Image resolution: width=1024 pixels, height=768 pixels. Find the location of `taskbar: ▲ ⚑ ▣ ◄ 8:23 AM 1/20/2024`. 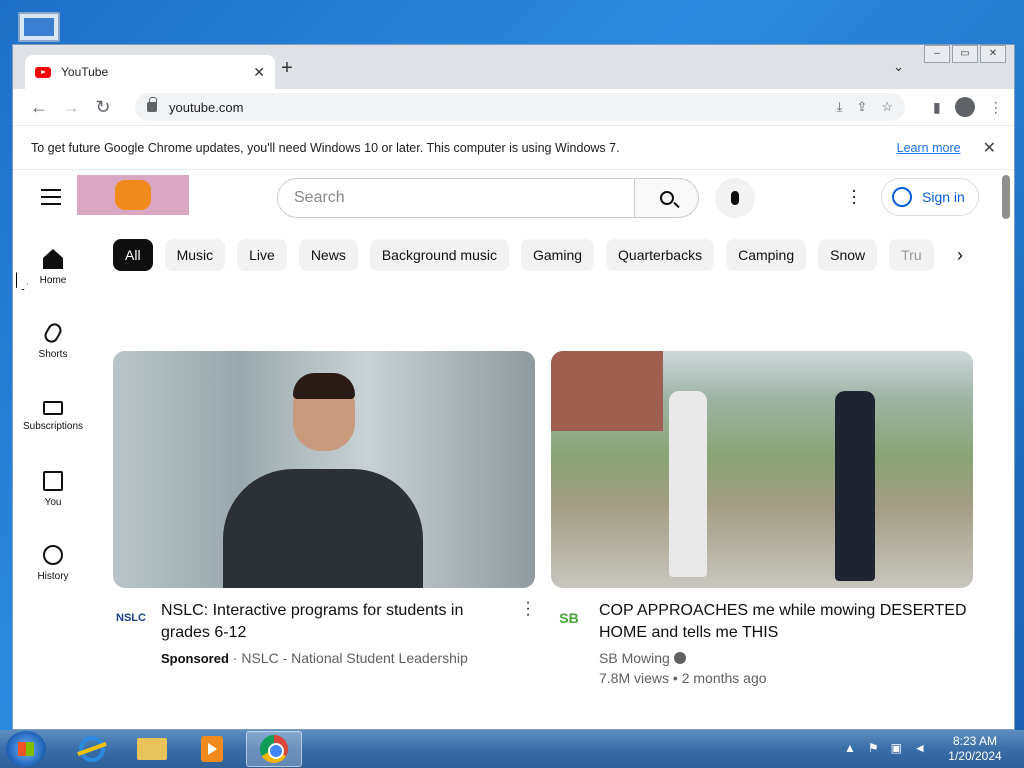

taskbar: ▲ ⚑ ▣ ◄ 8:23 AM 1/20/2024 is located at coordinates (512, 749).